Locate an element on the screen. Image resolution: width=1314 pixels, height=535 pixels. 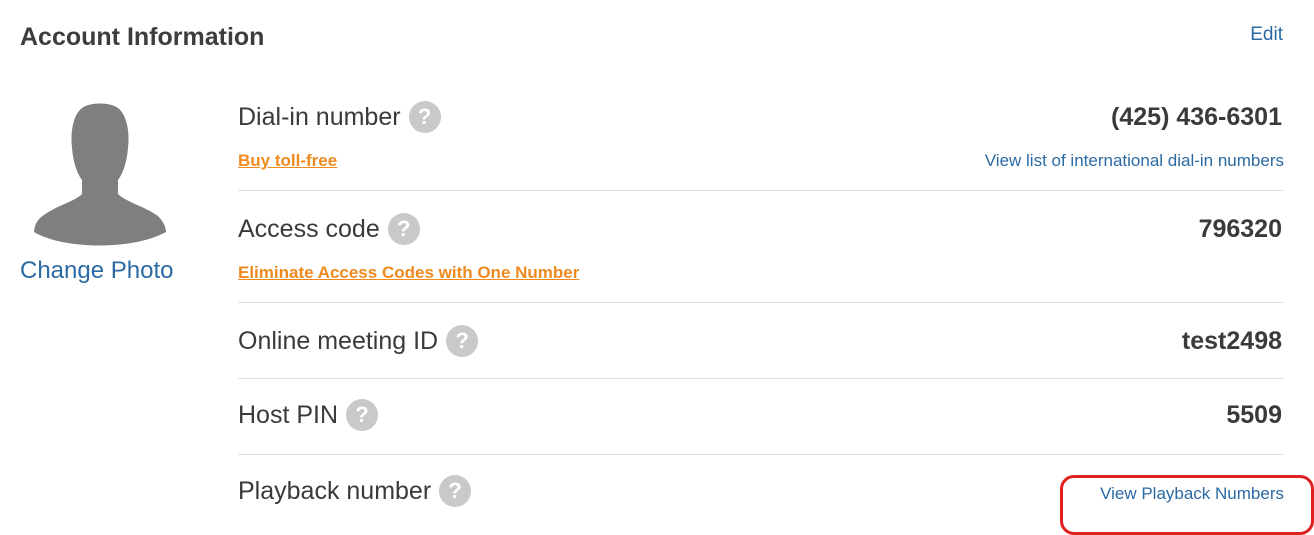
buy-toll-free-link: Buy toll-free is located at coordinates (287, 161).